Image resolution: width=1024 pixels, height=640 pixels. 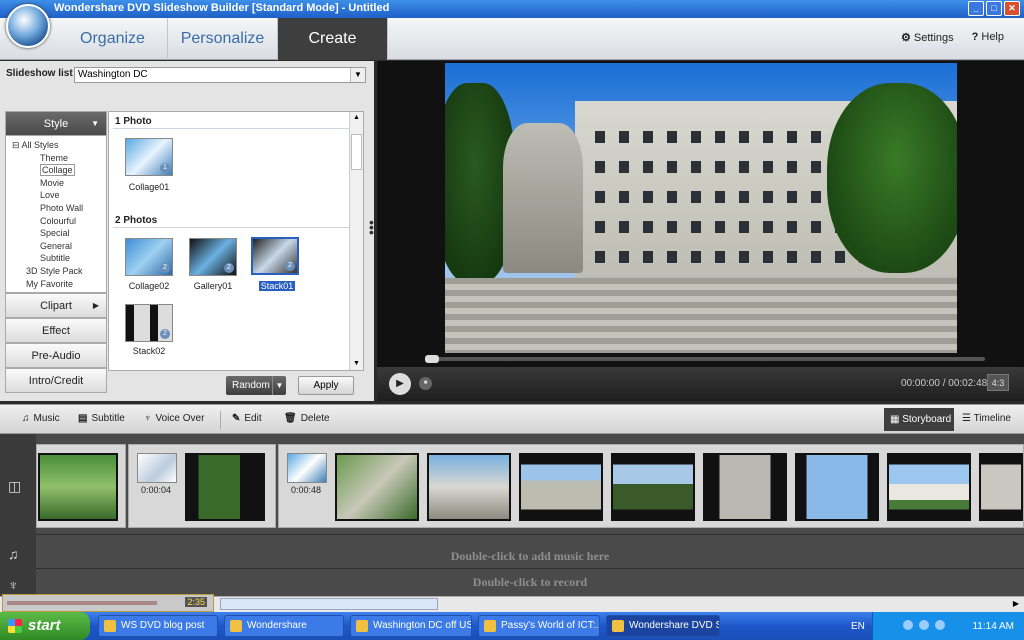 I want to click on help-link: ? Help, so click(x=988, y=37).